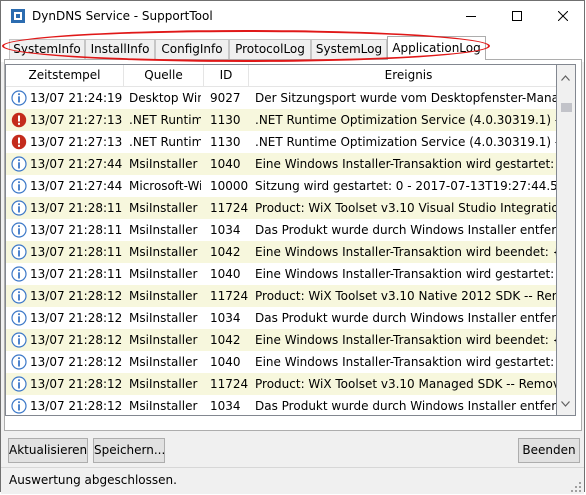  I want to click on minimize-button, so click(471, 16).